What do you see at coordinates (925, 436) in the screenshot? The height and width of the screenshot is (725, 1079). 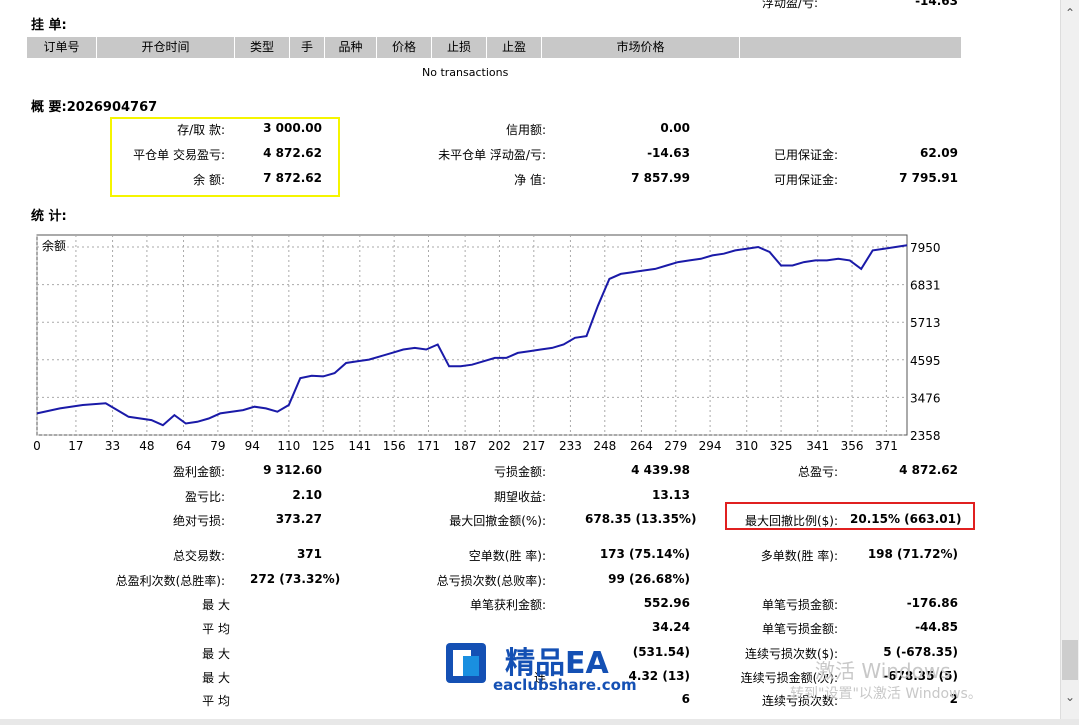 I see `y-tick-label: 2358` at bounding box center [925, 436].